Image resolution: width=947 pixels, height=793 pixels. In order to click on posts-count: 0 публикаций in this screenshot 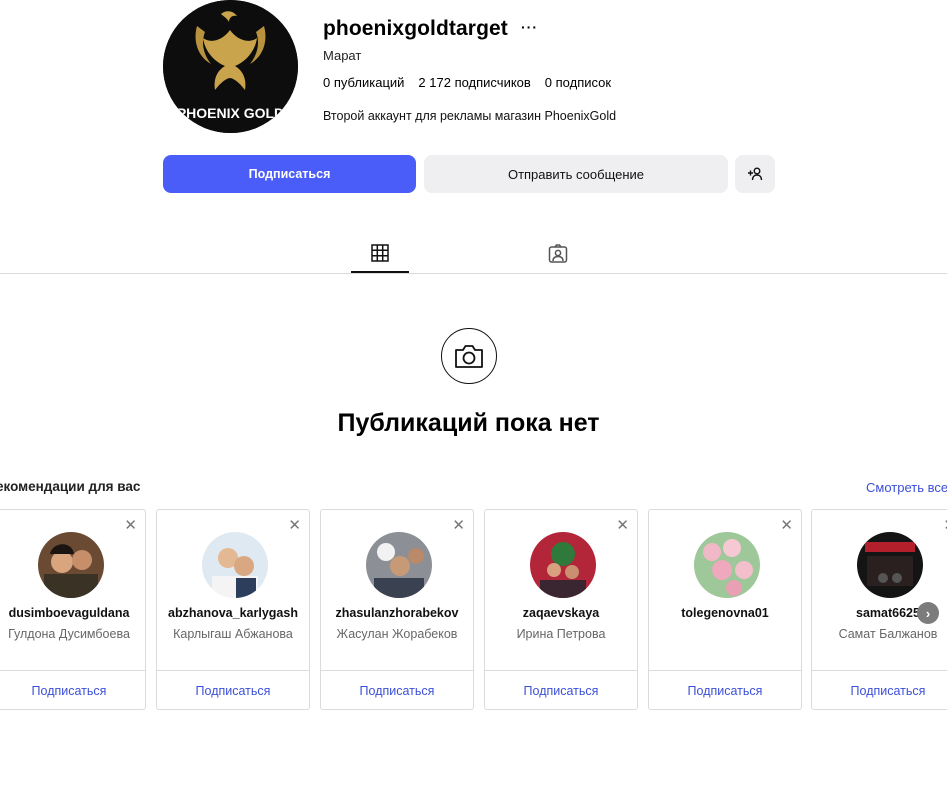, I will do `click(364, 82)`.